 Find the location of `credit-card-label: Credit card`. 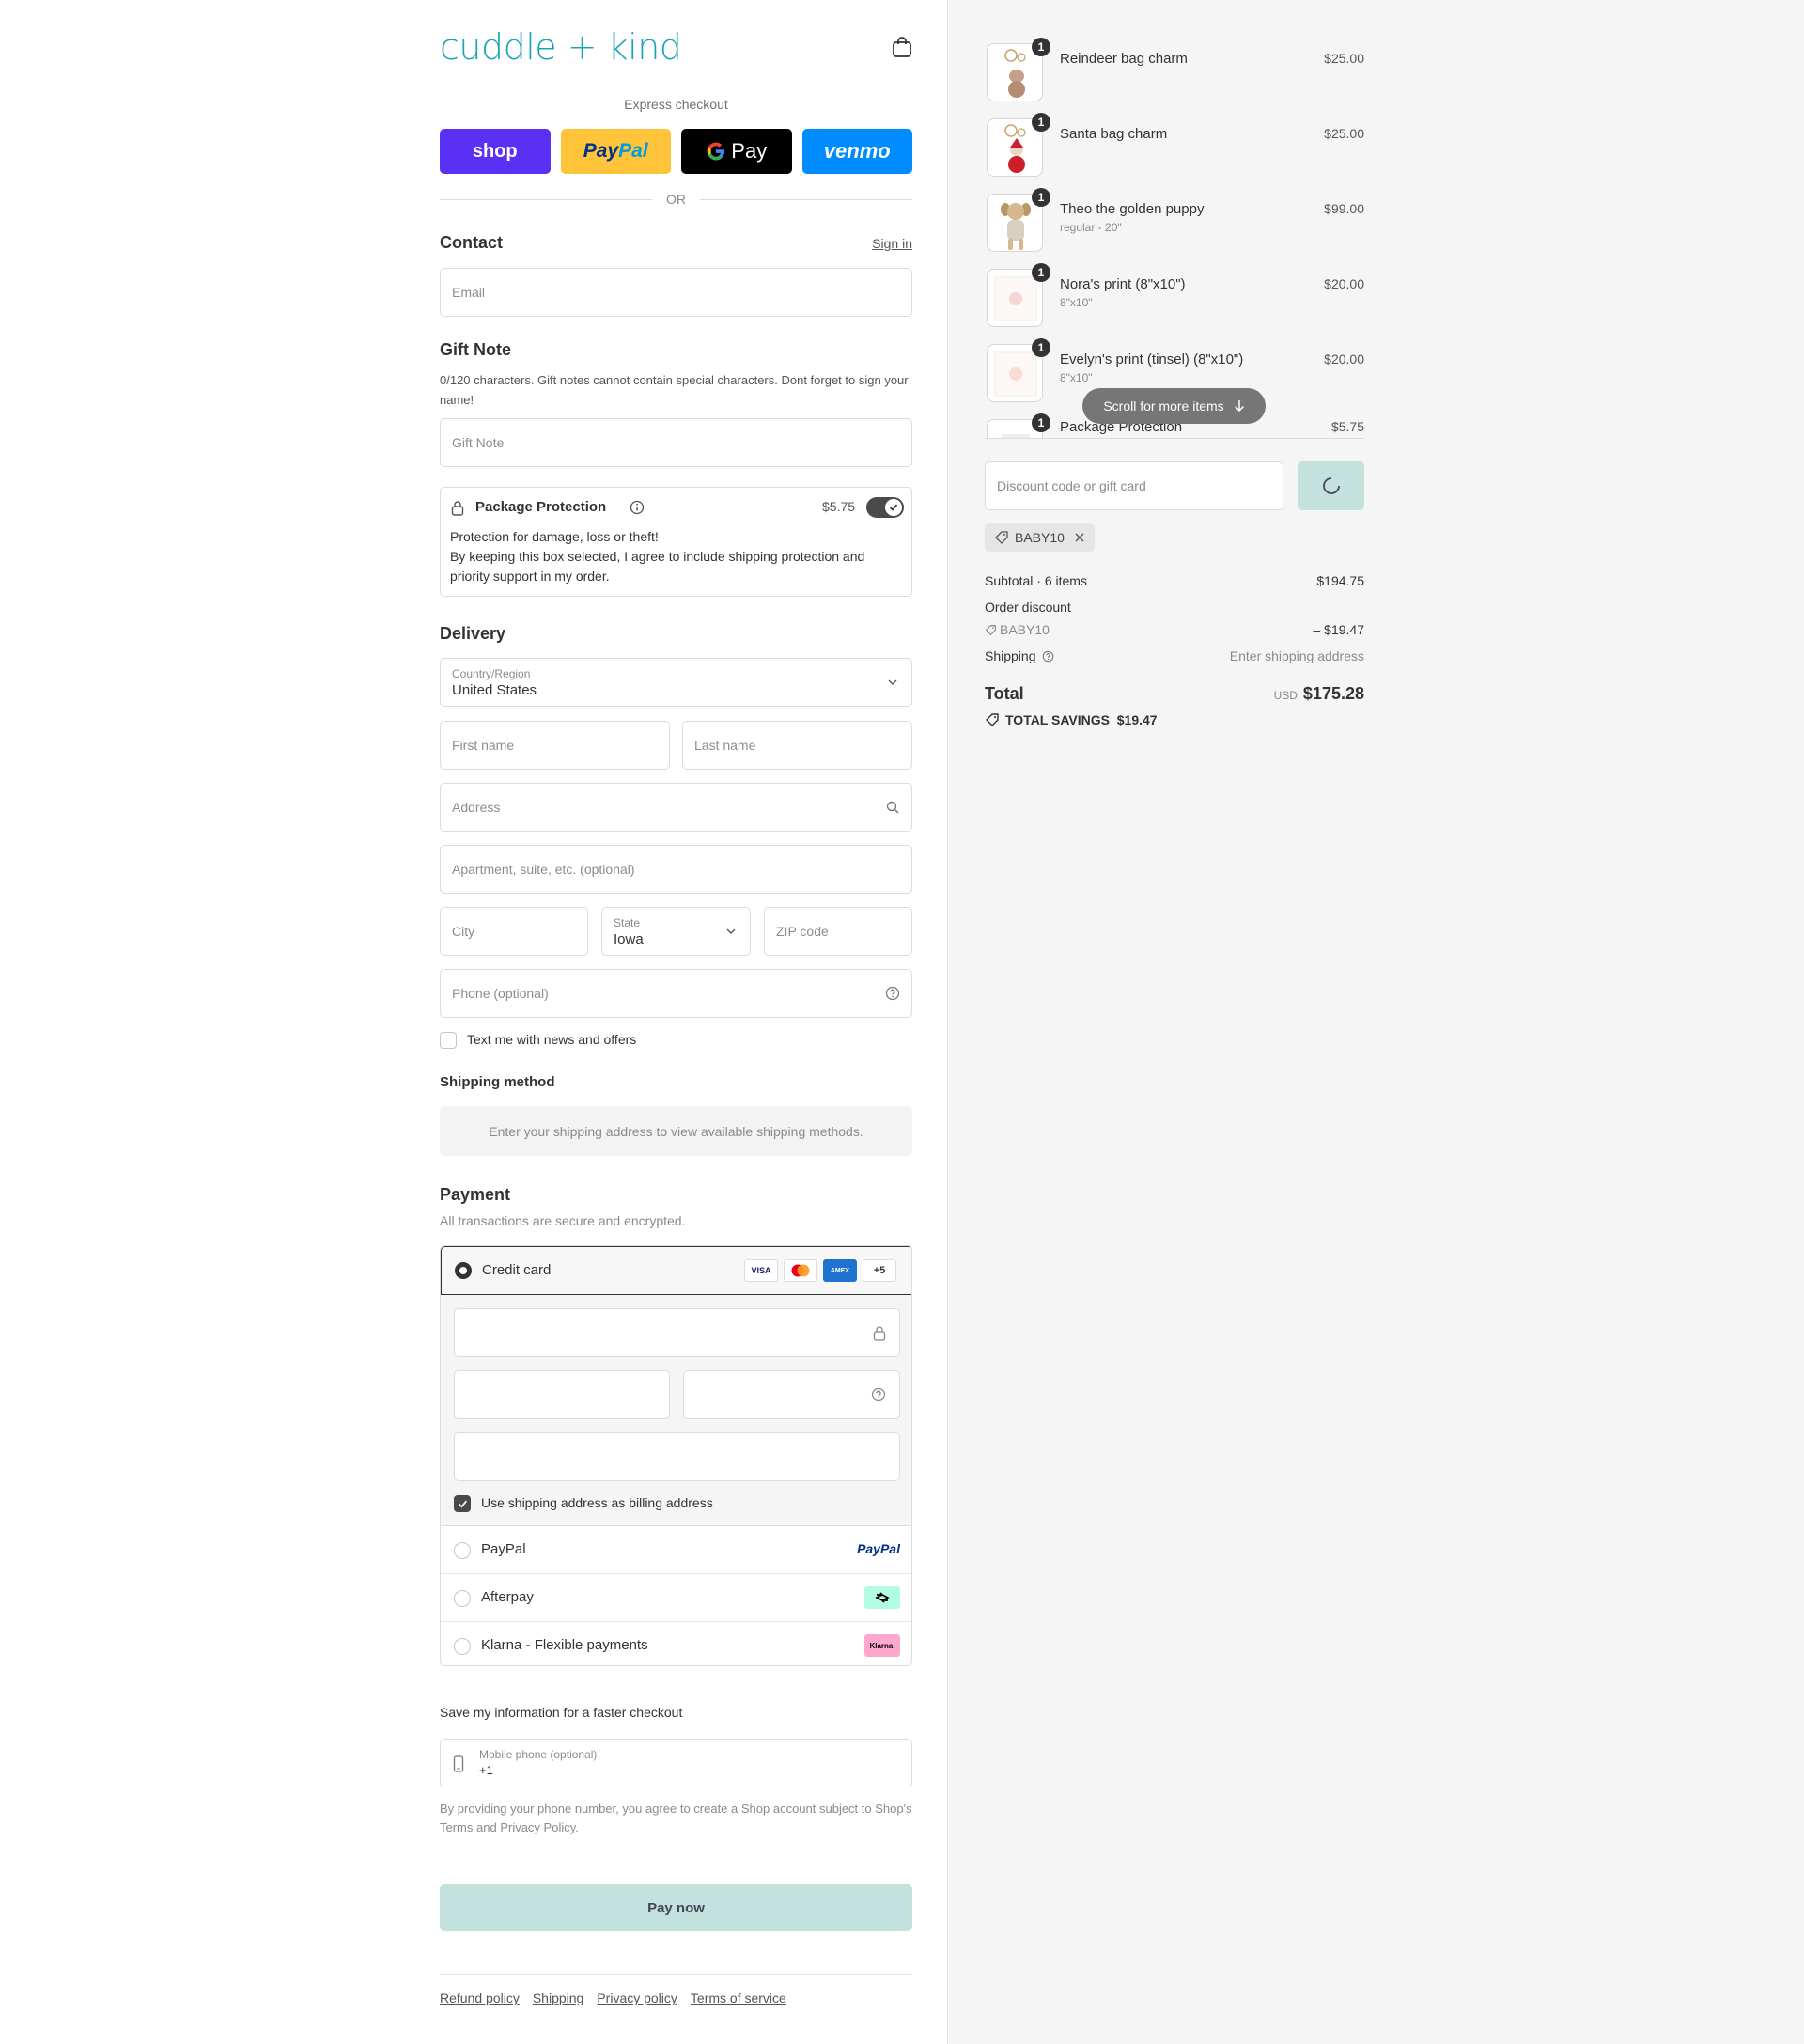

credit-card-label: Credit card is located at coordinates (517, 1270).